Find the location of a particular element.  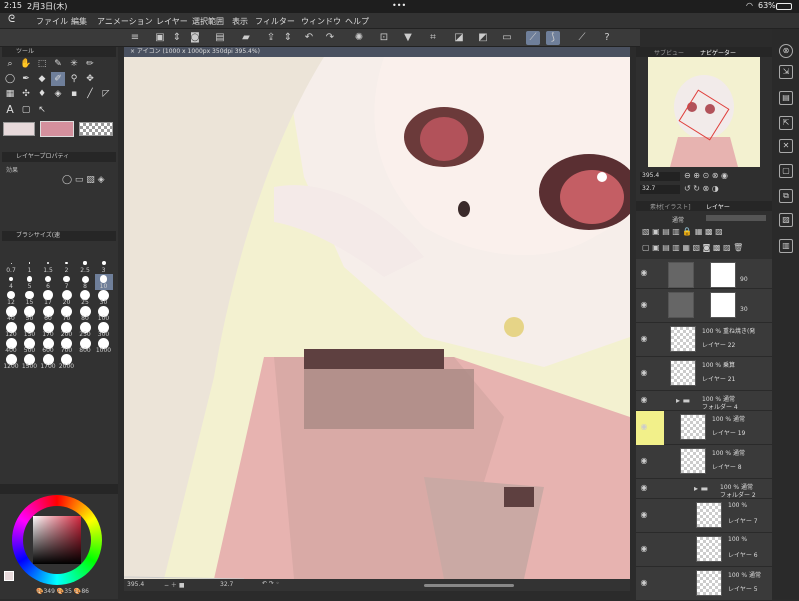

help-icon: ? is located at coordinates (607, 38).